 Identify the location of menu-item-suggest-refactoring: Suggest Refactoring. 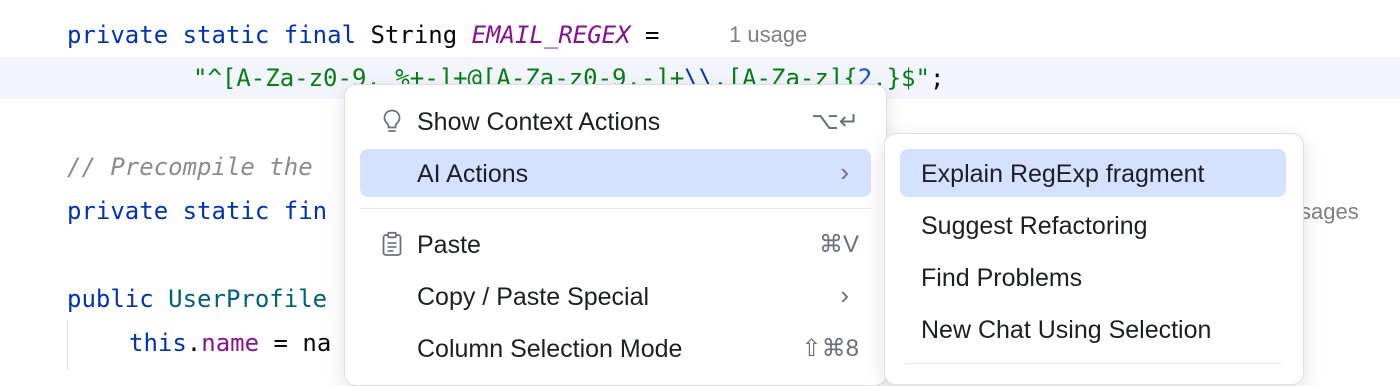
(1093, 225).